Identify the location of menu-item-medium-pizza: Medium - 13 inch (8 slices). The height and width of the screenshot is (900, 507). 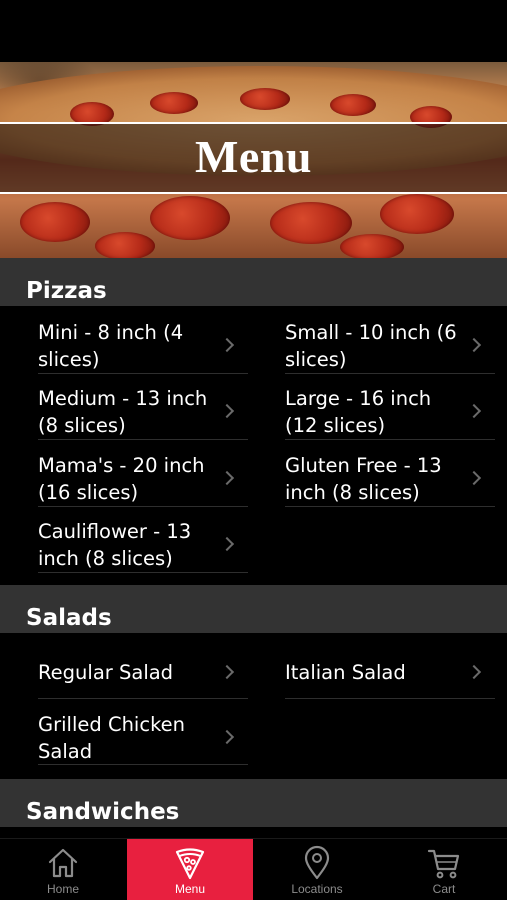
(143, 411).